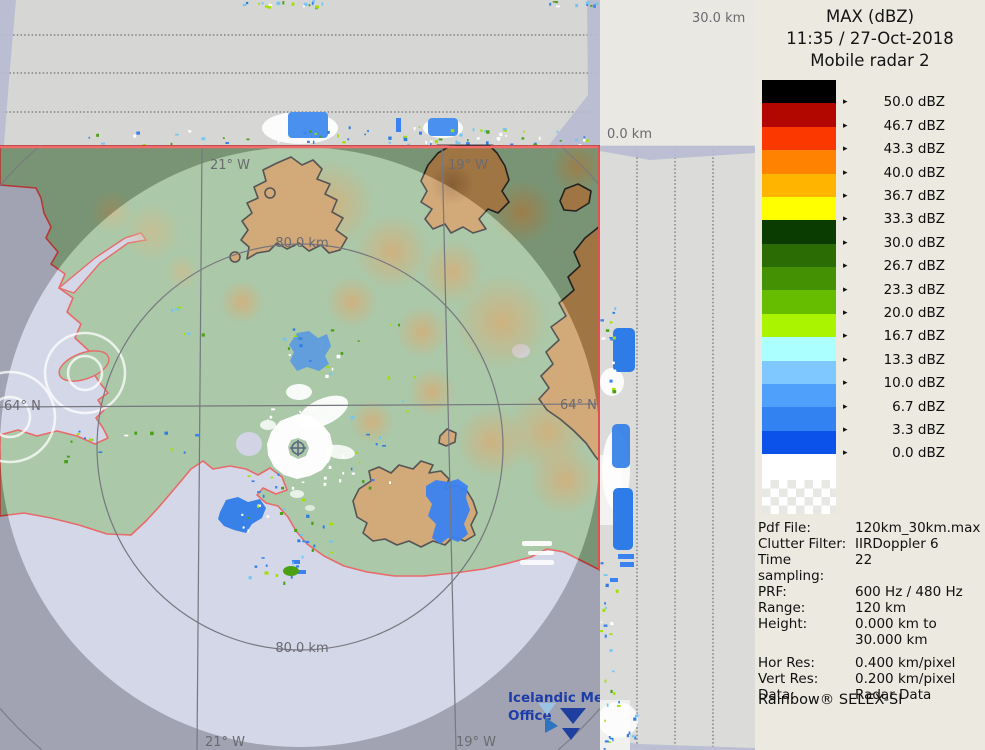 The height and width of the screenshot is (750, 985). Describe the element at coordinates (802, 544) in the screenshot. I see `metadata-label: Clutter Filter:` at that location.